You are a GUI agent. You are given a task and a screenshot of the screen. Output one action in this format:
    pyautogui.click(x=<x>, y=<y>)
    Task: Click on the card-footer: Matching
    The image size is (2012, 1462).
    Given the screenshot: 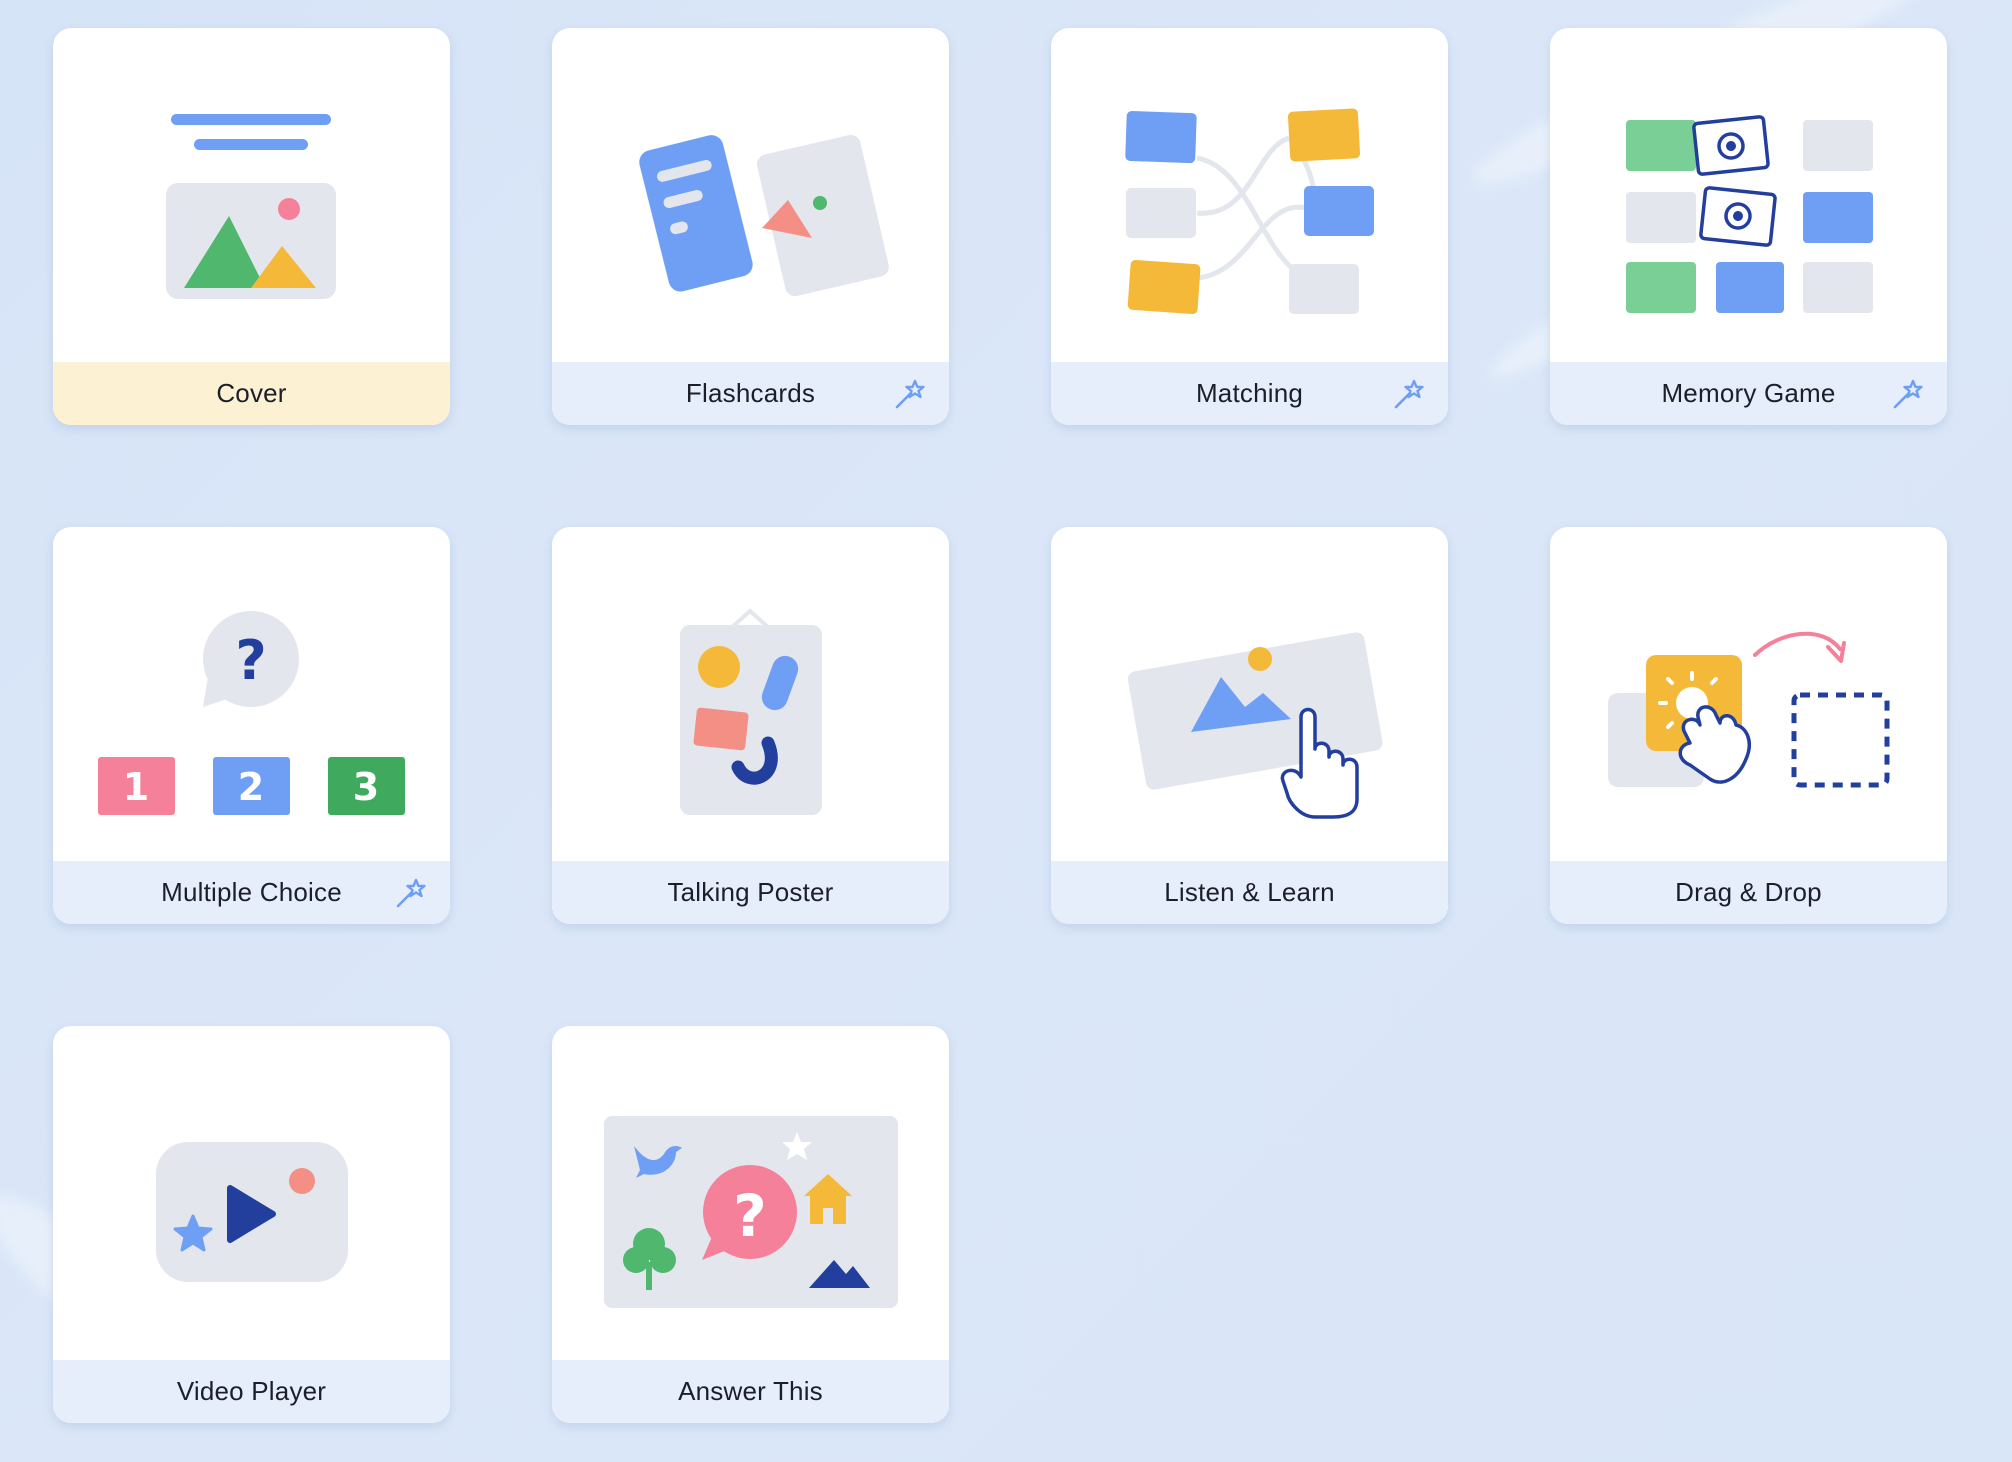 What is the action you would take?
    pyautogui.click(x=1249, y=393)
    